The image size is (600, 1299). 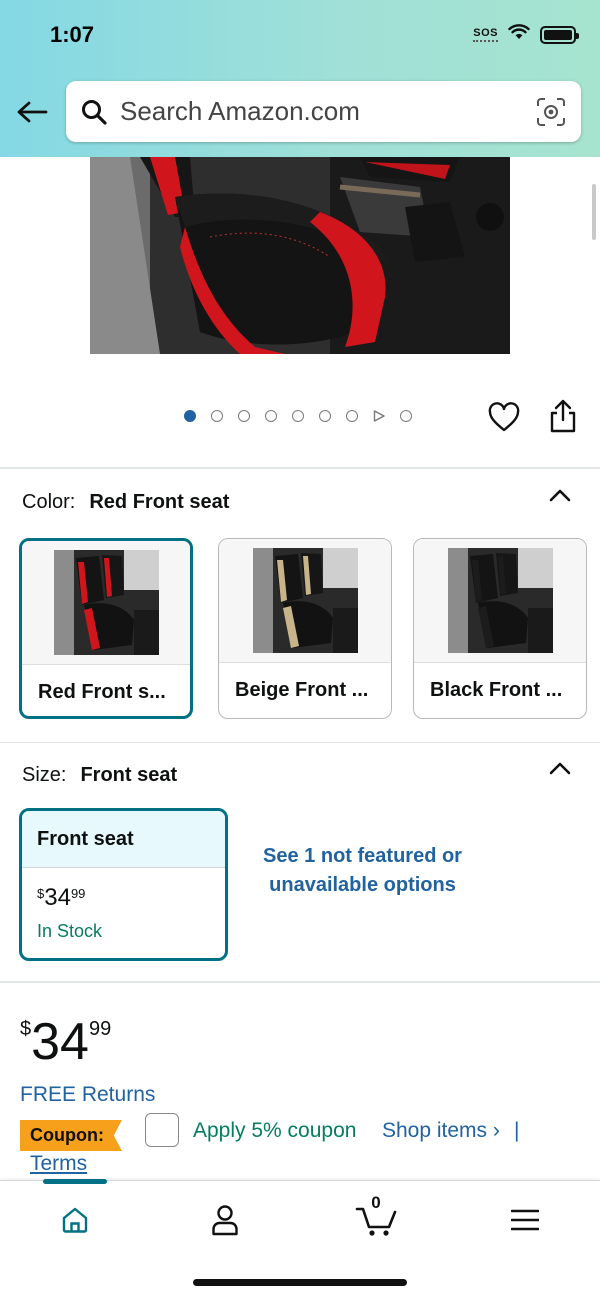 I want to click on image-carousel-dots, so click(x=298, y=416).